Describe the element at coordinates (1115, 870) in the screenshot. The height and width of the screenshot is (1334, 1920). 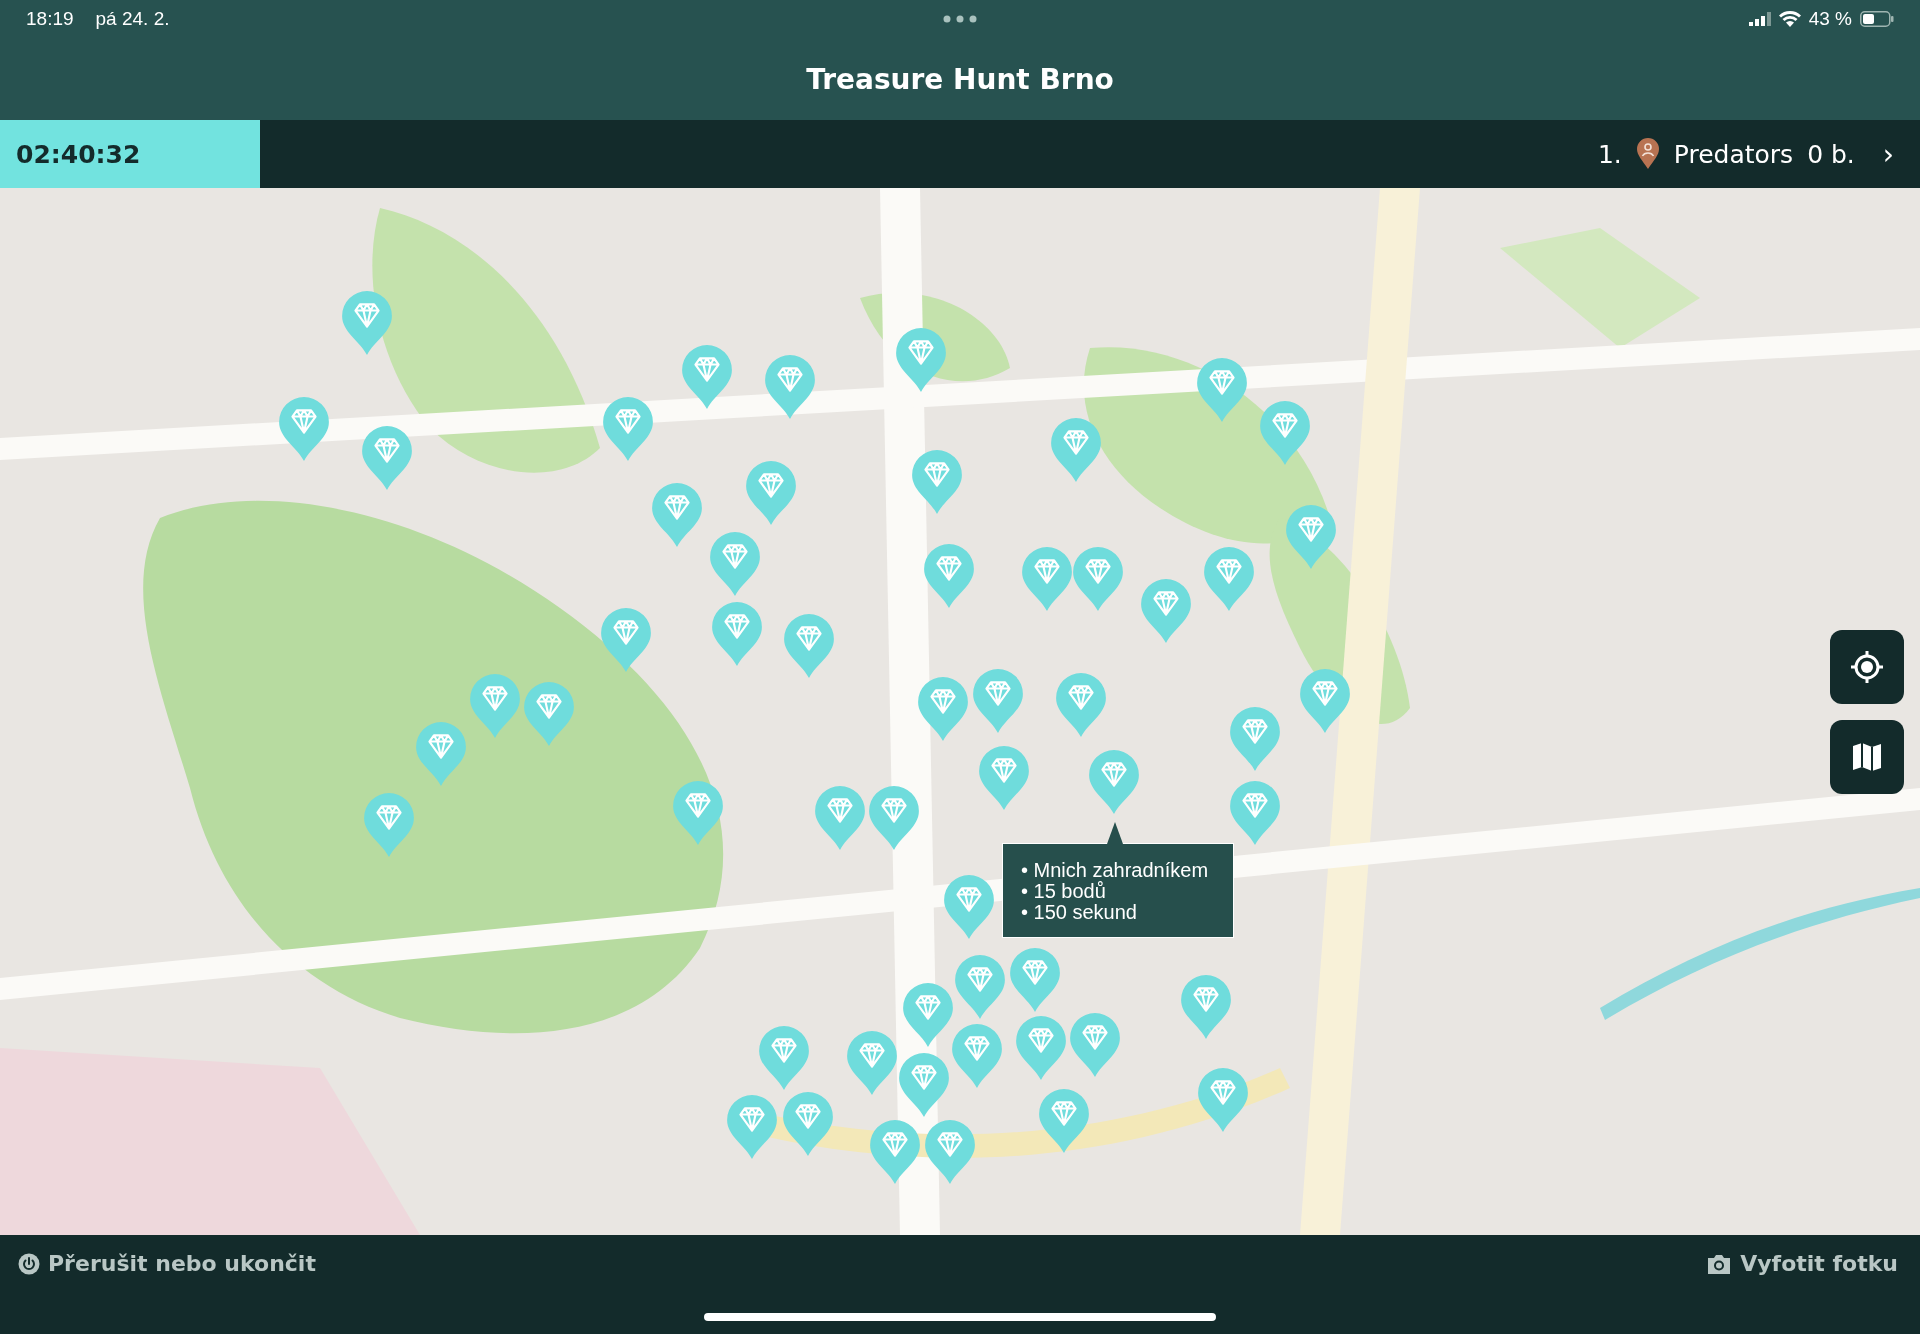
I see `tooltip-line: • Mnich zahradníkem` at that location.